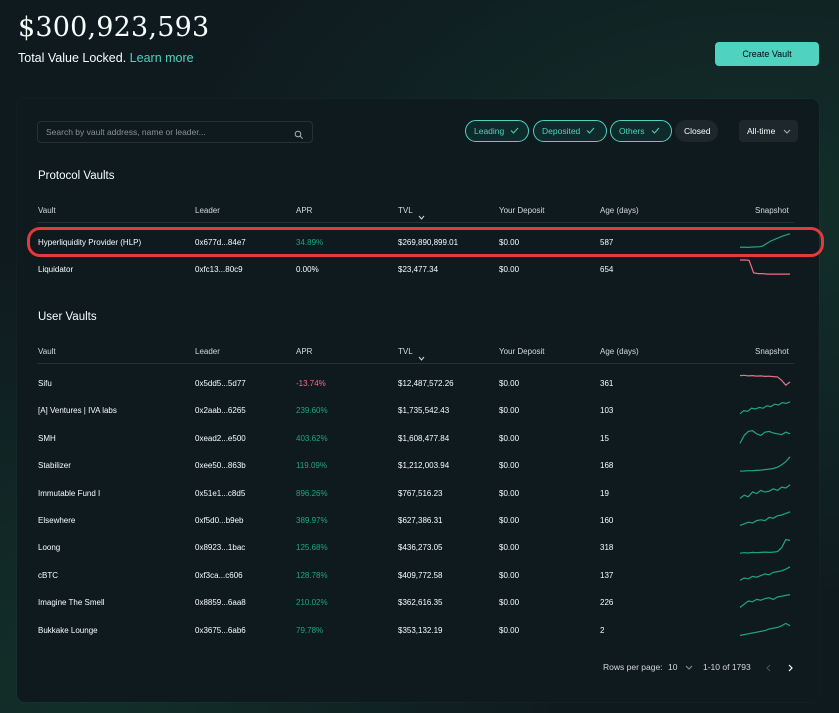 Image resolution: width=839 pixels, height=713 pixels. Describe the element at coordinates (219, 520) in the screenshot. I see `cell-leader: 0xf5d0...b9eb` at that location.